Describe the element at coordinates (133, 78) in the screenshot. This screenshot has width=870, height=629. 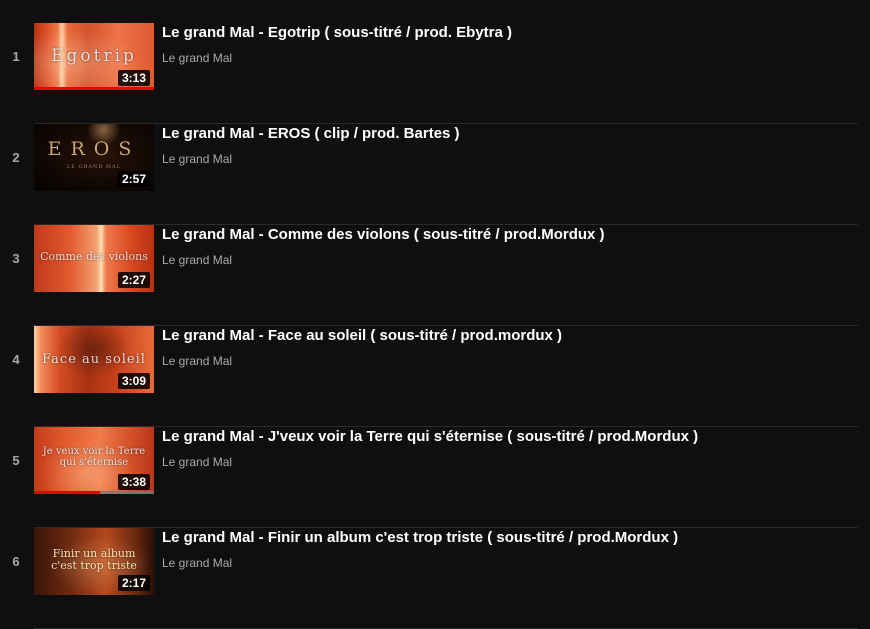
I see `duration-badge: 3:13` at that location.